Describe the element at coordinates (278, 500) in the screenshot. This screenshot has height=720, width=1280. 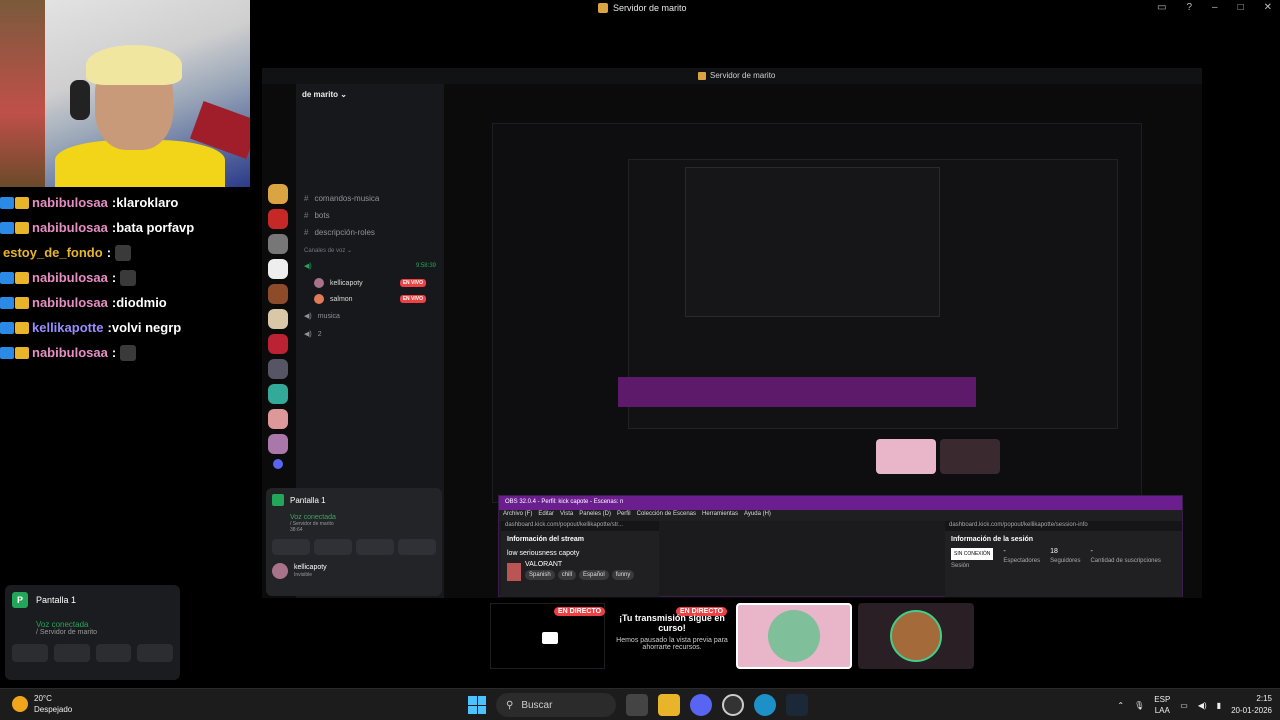
I see `screen-share-icon` at that location.